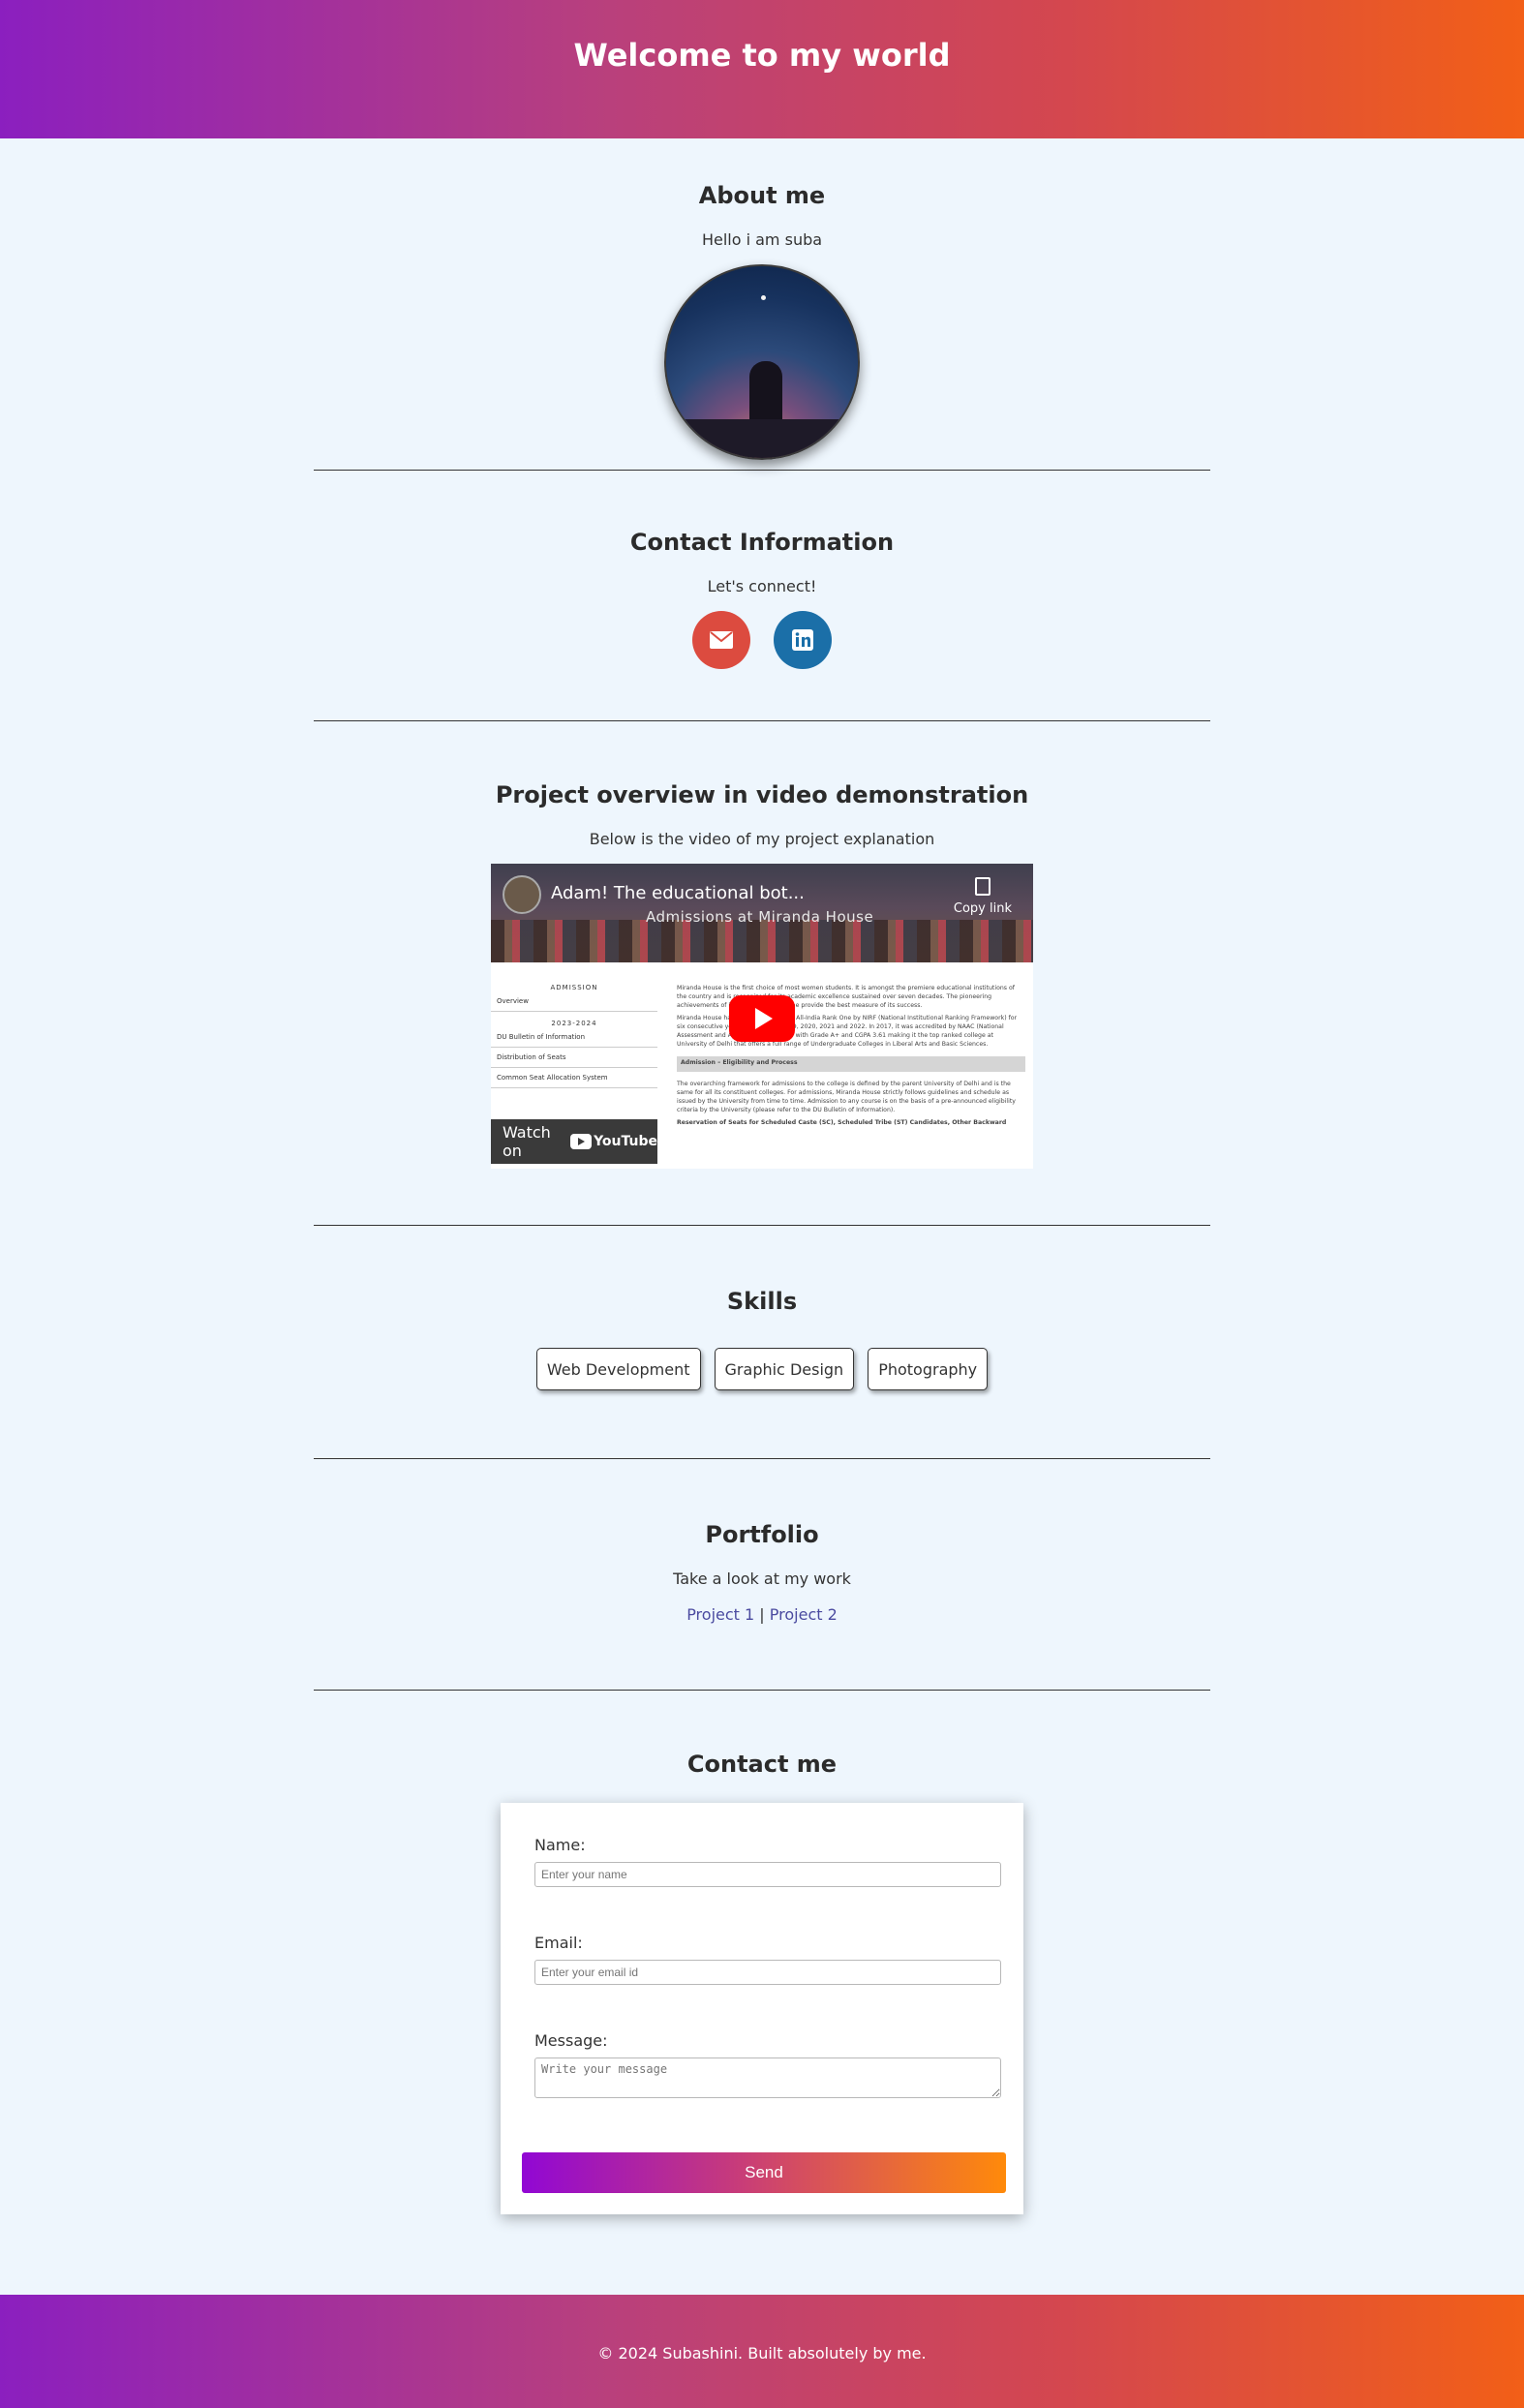  Describe the element at coordinates (785, 1369) in the screenshot. I see `skill-chip: Graphic Design` at that location.